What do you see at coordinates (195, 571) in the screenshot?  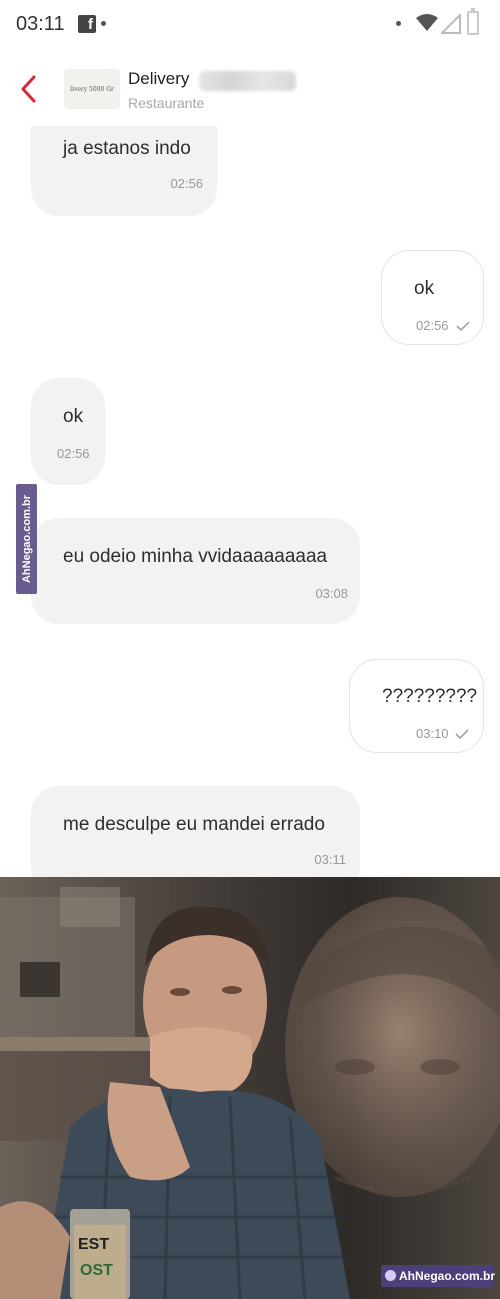 I see `message-bubble-incoming: eu odeio minha vvidaaaaaaaaa 03:08` at bounding box center [195, 571].